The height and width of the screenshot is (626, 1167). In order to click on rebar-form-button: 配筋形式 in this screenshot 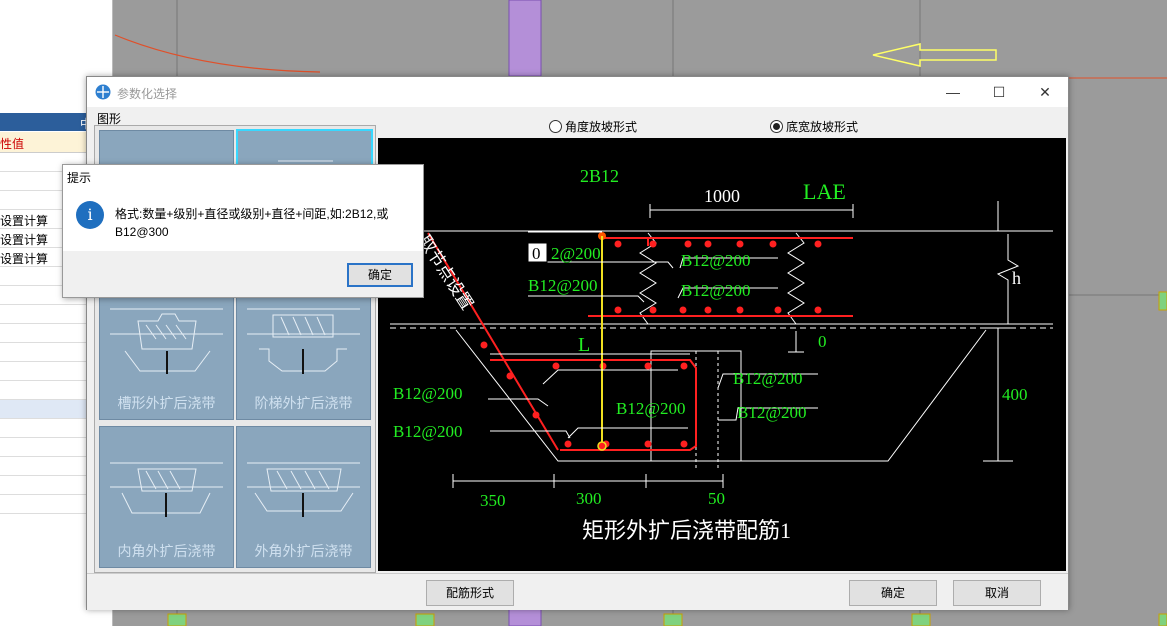, I will do `click(470, 593)`.